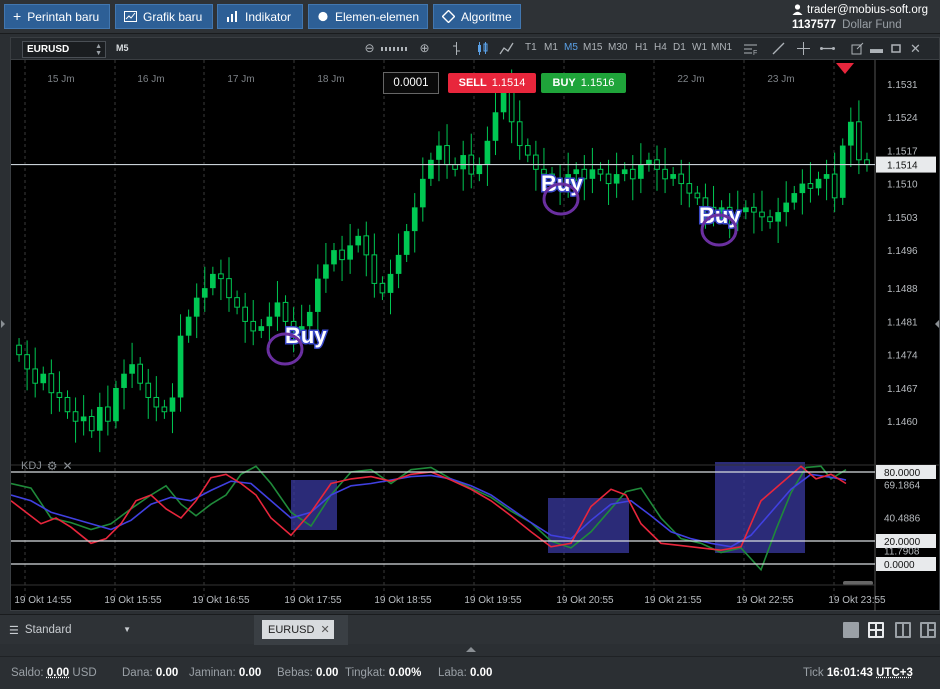 Image resolution: width=940 pixels, height=689 pixels. Describe the element at coordinates (68, 466) in the screenshot. I see `remove-indicator-icon: ✕` at that location.